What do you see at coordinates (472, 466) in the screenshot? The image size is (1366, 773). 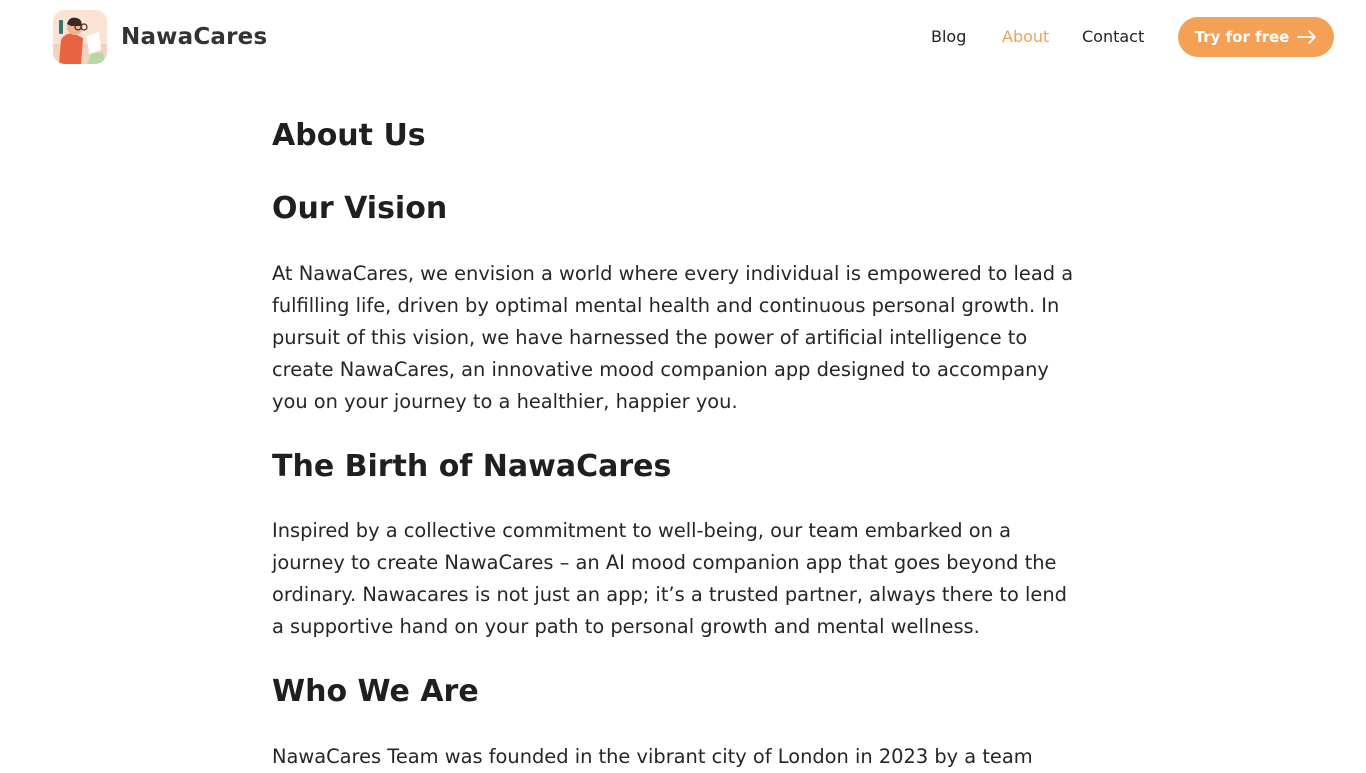 I see `section-heading-birth: The Birth of NawaCares` at bounding box center [472, 466].